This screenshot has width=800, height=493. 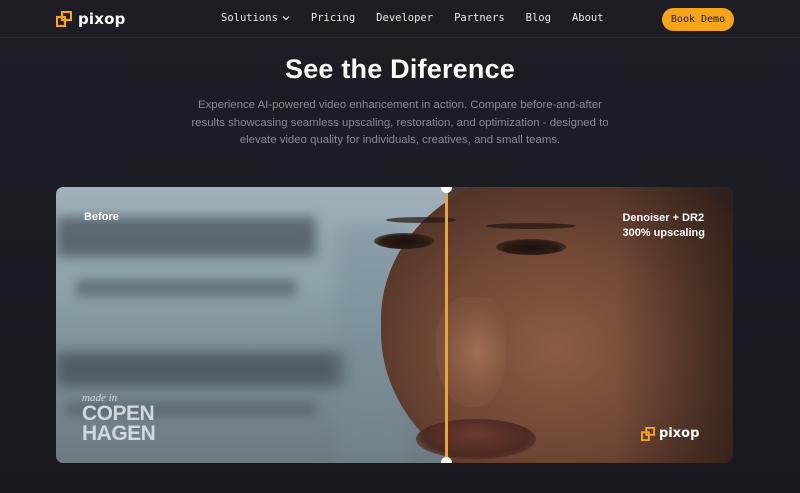 I want to click on nav-item-partners: Partners, so click(x=479, y=18).